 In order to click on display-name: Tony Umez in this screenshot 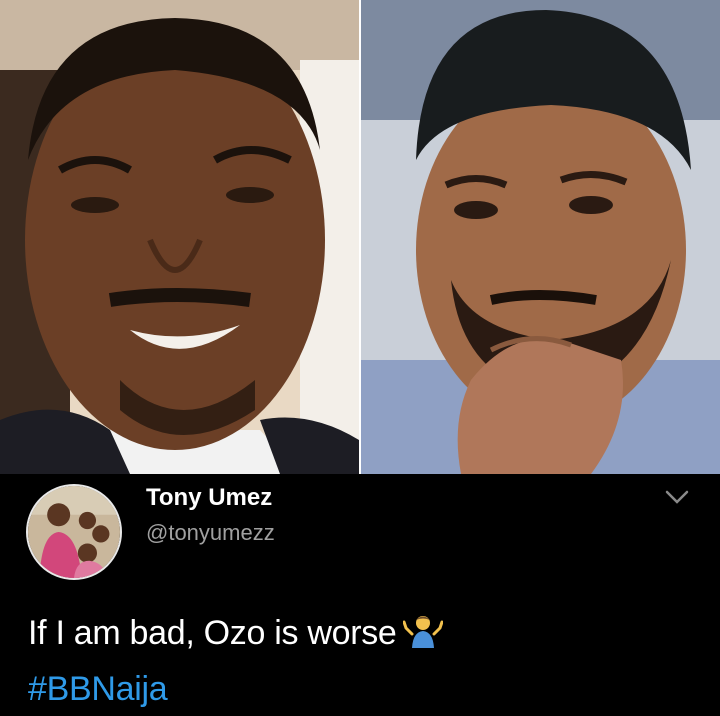, I will do `click(209, 498)`.